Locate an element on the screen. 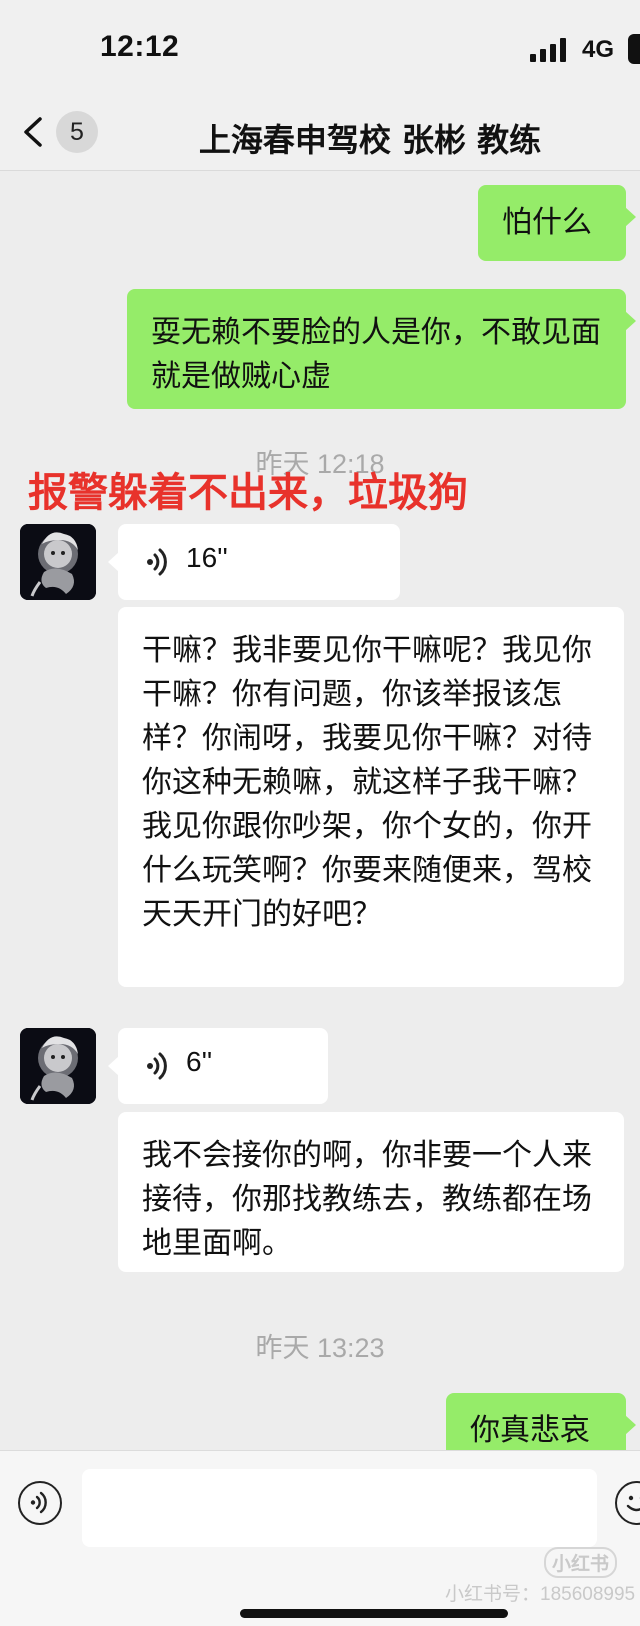  message-incoming: 我不会接你的啊，你非要一个人来接待，你那找教练去，教练都在场地里面啊。 is located at coordinates (371, 1192).